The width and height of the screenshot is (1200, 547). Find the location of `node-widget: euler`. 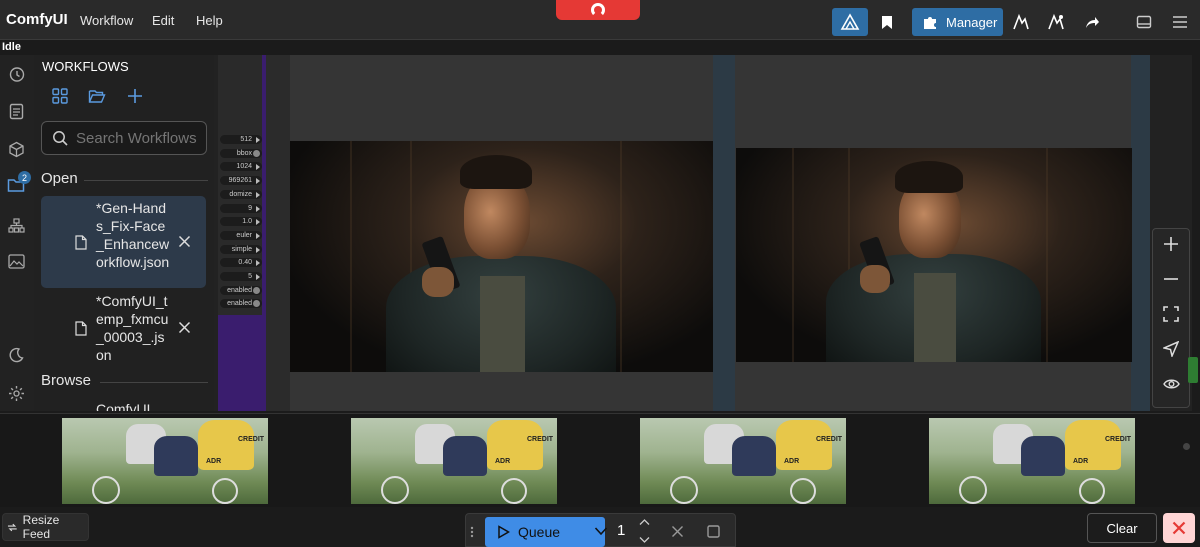

node-widget: euler is located at coordinates (241, 235).